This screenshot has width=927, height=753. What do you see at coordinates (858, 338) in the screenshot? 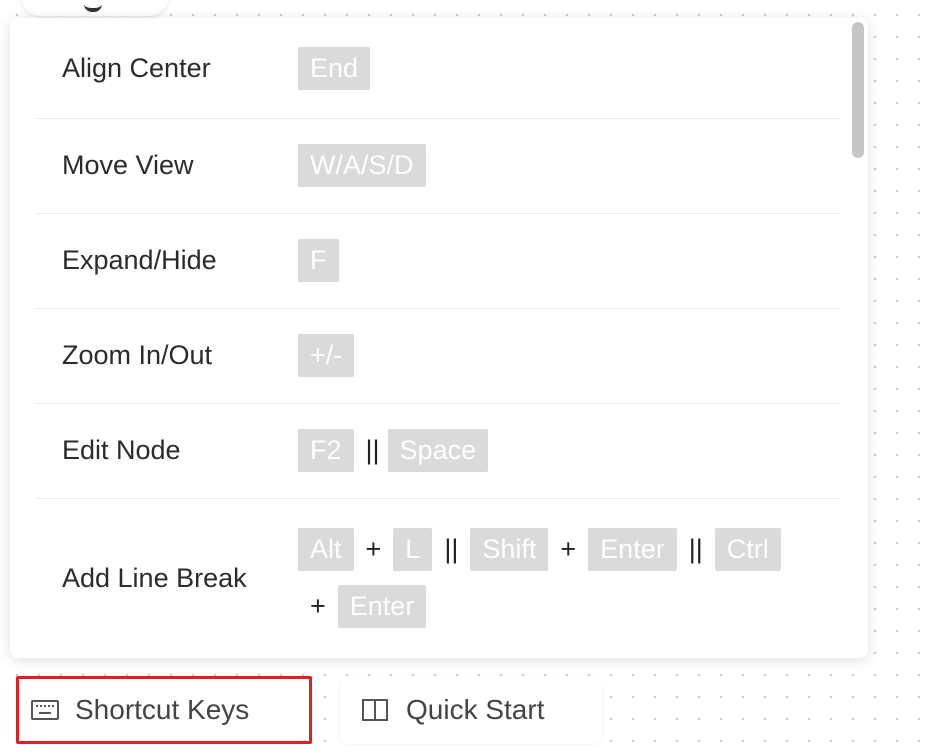
I see `panel-scrollbar` at bounding box center [858, 338].